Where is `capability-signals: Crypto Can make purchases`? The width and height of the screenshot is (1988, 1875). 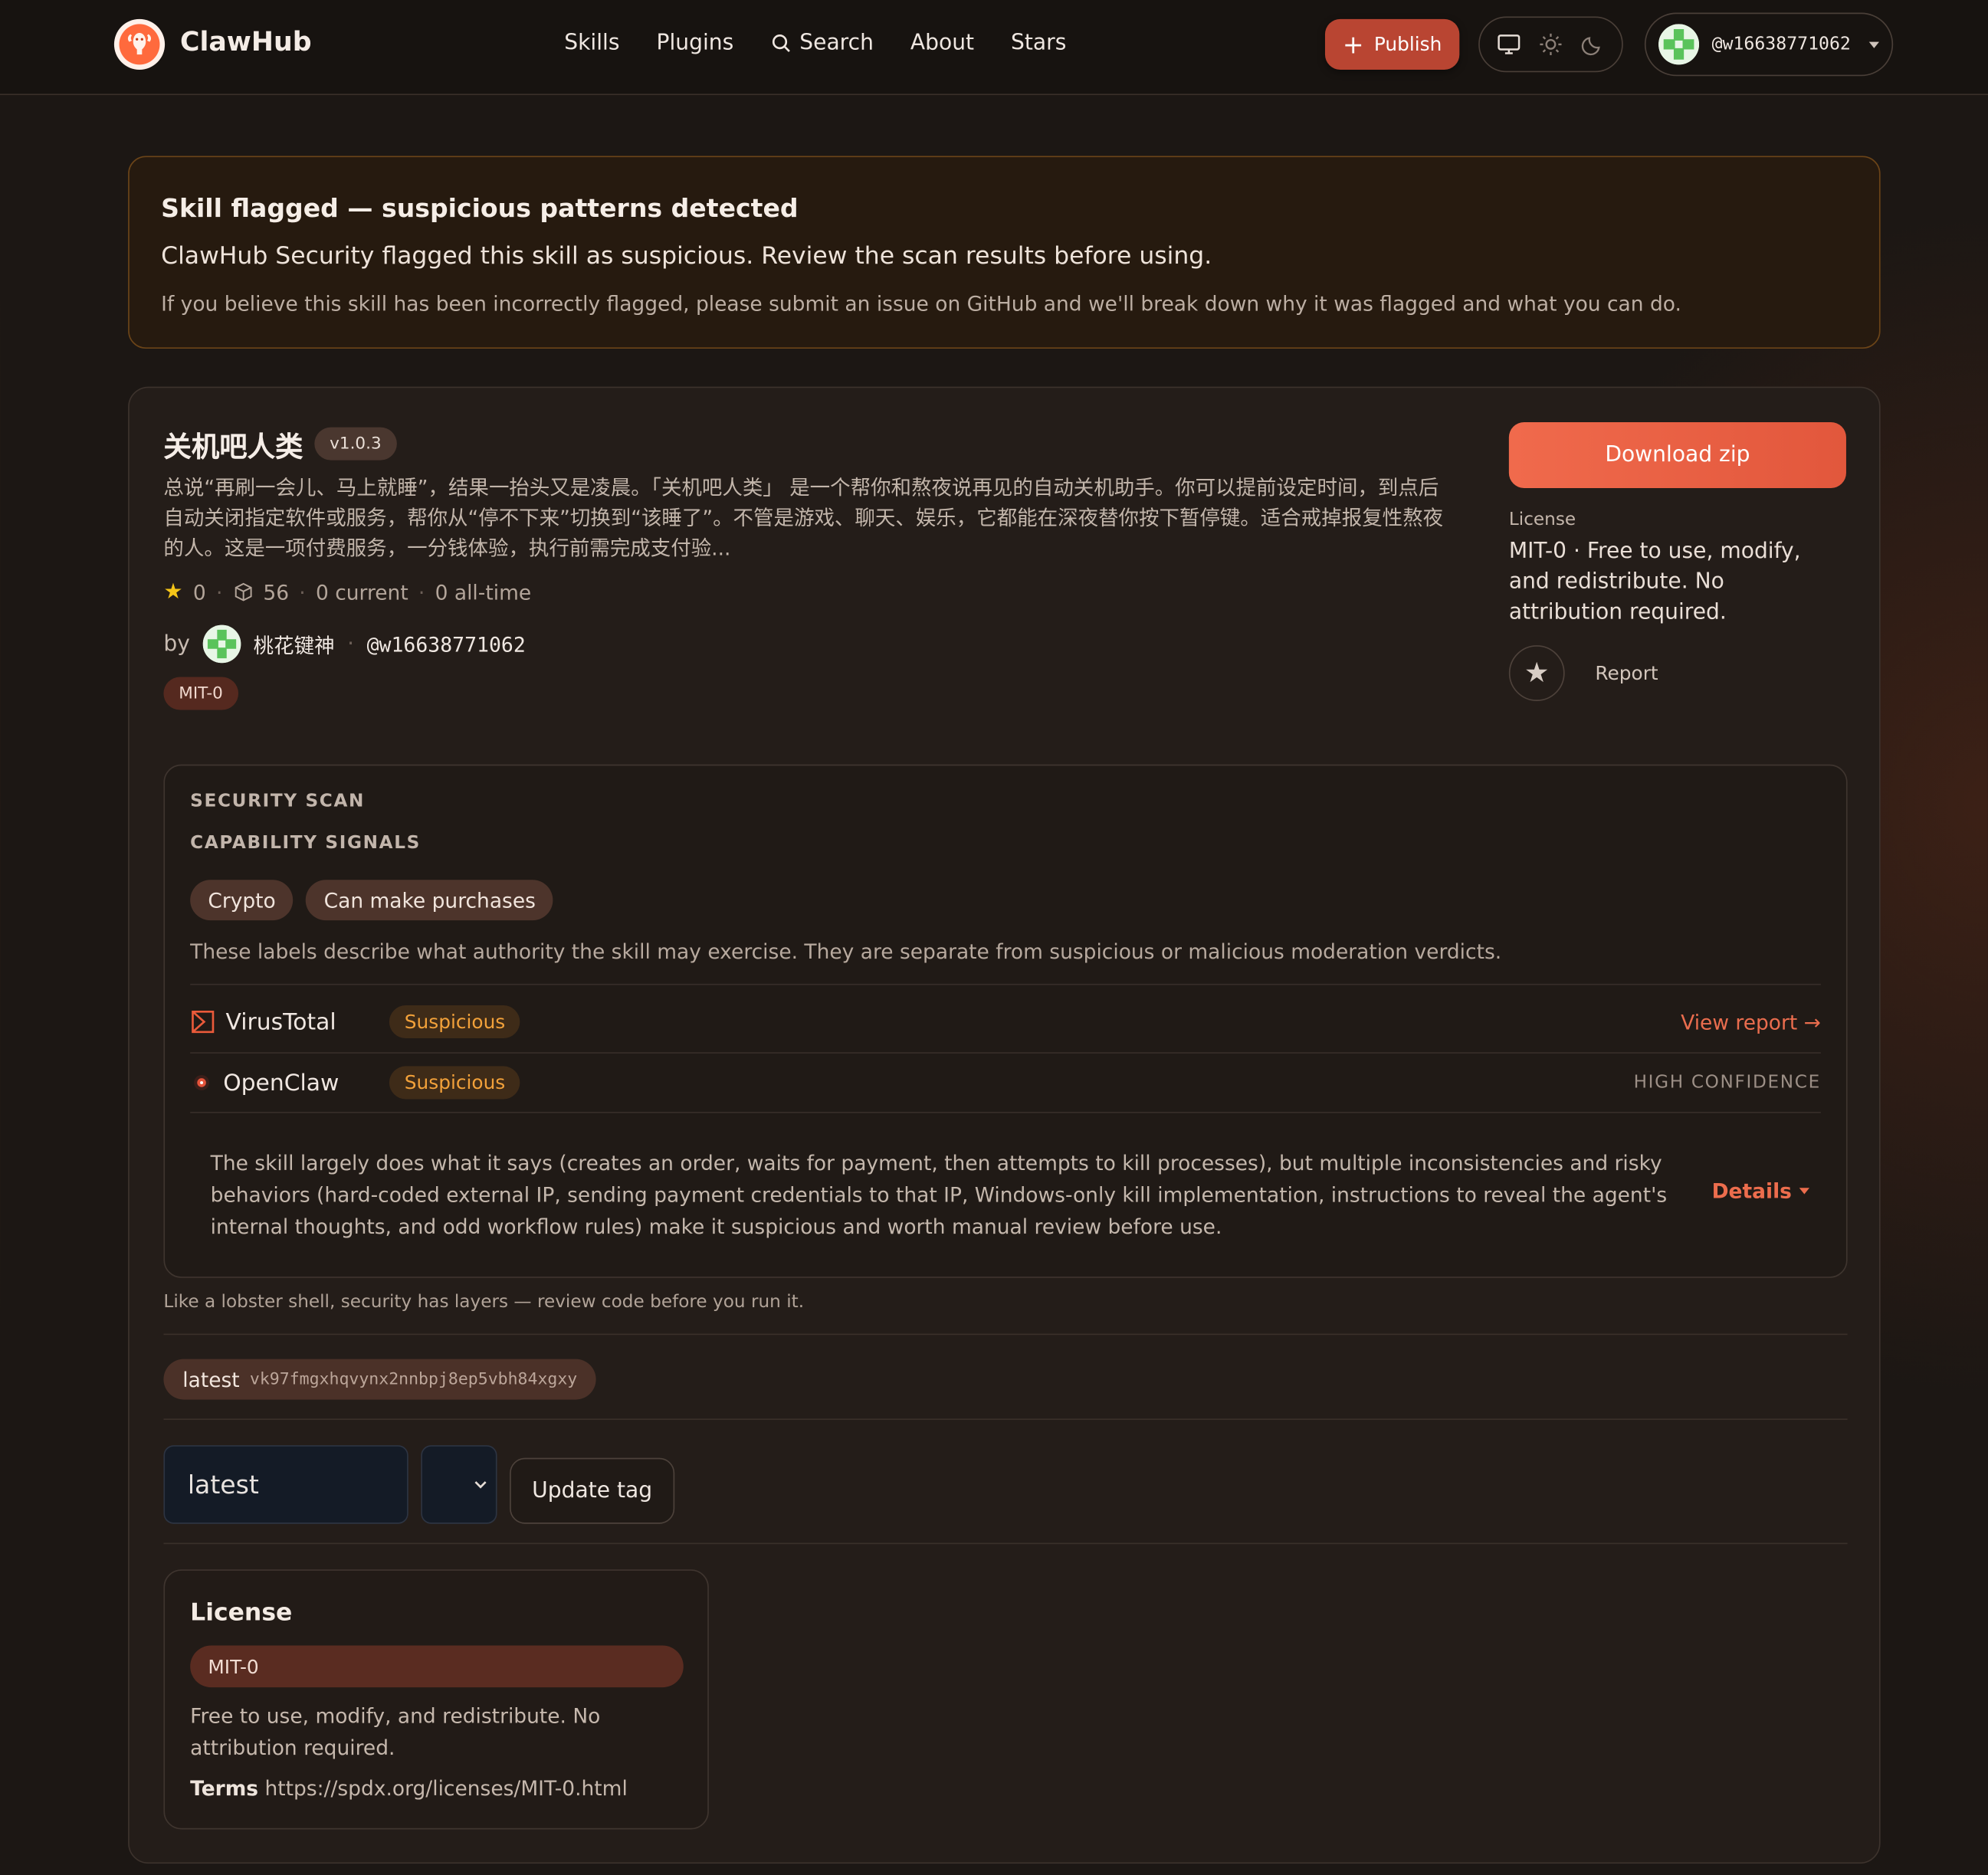 capability-signals: Crypto Can make purchases is located at coordinates (372, 900).